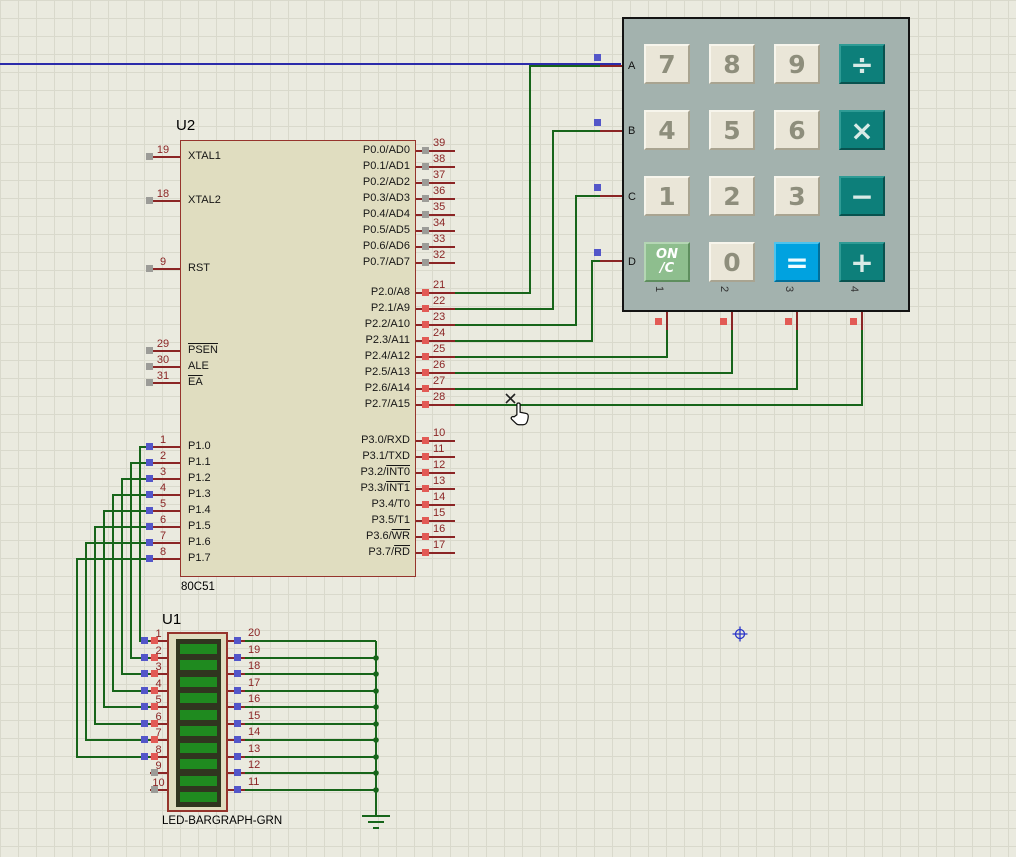 The width and height of the screenshot is (1016, 857). I want to click on chip-pin: 19 XTAL1, so click(183, 166).